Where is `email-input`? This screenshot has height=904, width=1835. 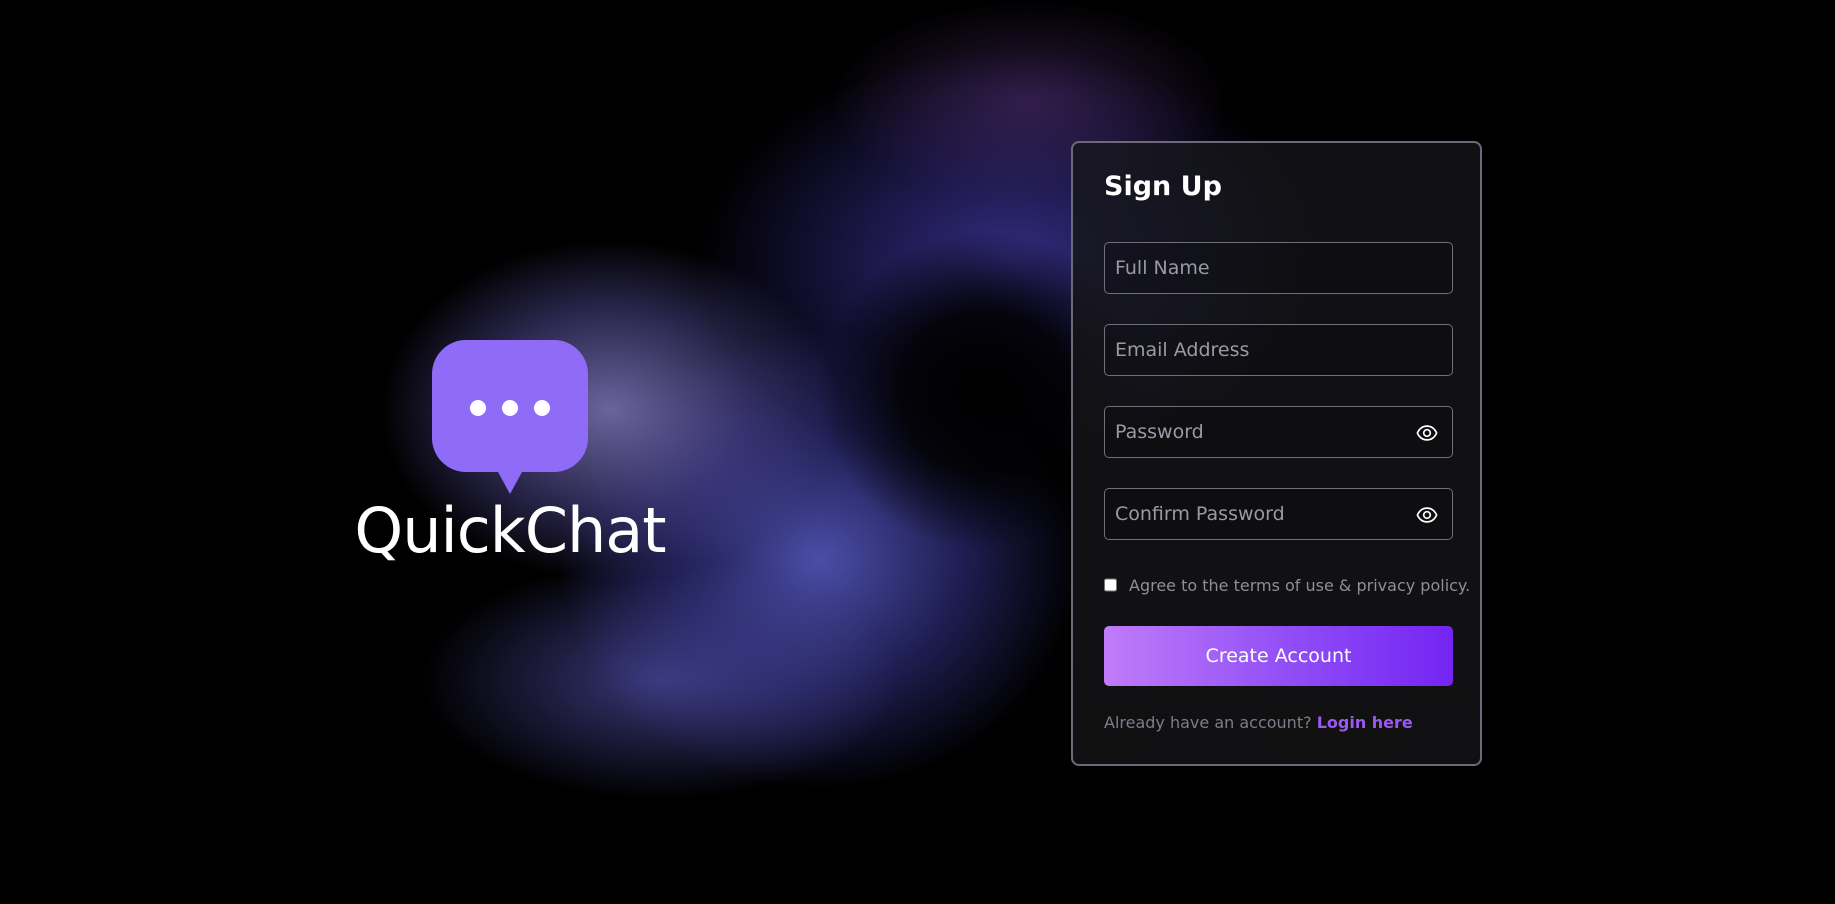 email-input is located at coordinates (1278, 350).